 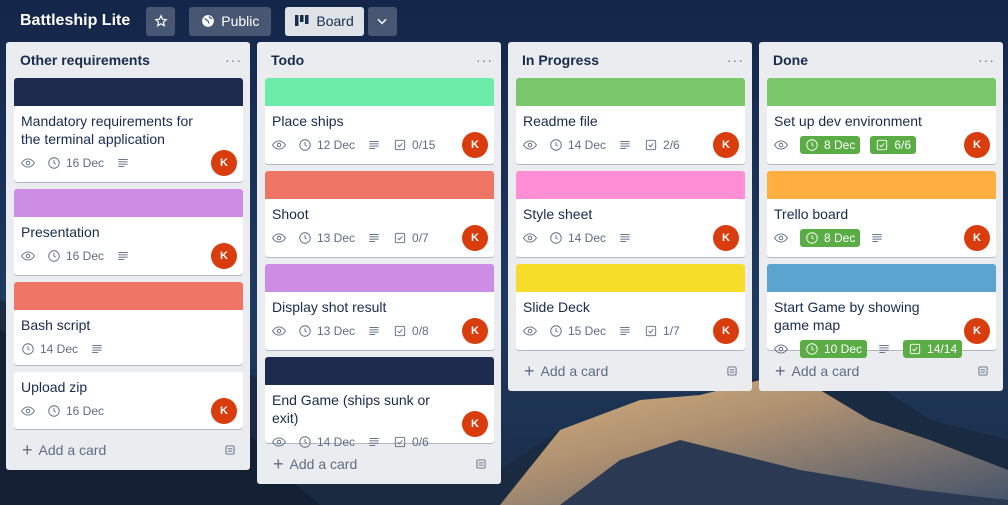 What do you see at coordinates (379, 121) in the screenshot?
I see `card-place-ships: Place ships 12 Dec 0/15 K` at bounding box center [379, 121].